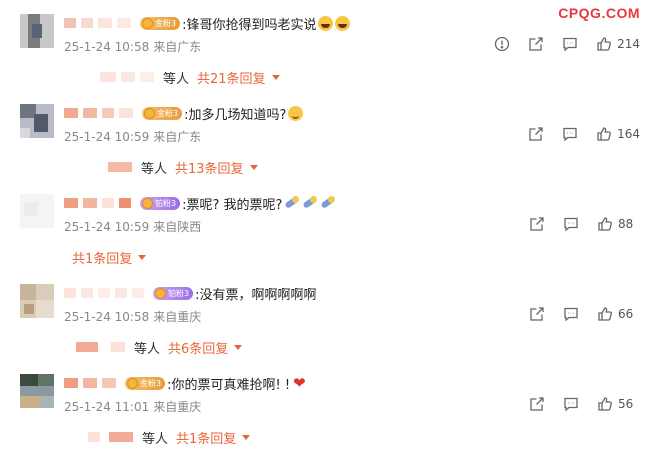  Describe the element at coordinates (626, 314) in the screenshot. I see `like-count: 66` at that location.